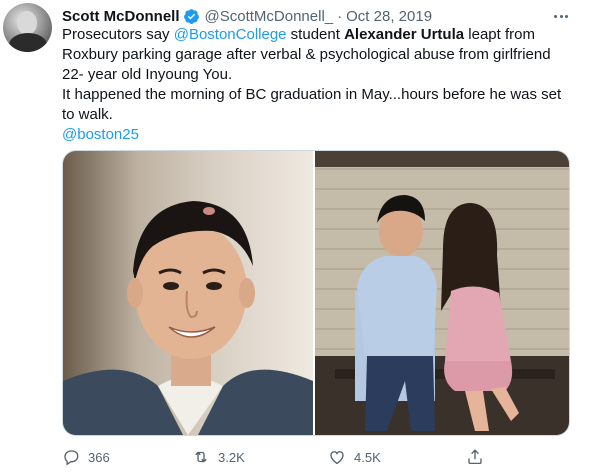 Image resolution: width=594 pixels, height=473 pixels. Describe the element at coordinates (561, 16) in the screenshot. I see `more-options-icon` at that location.